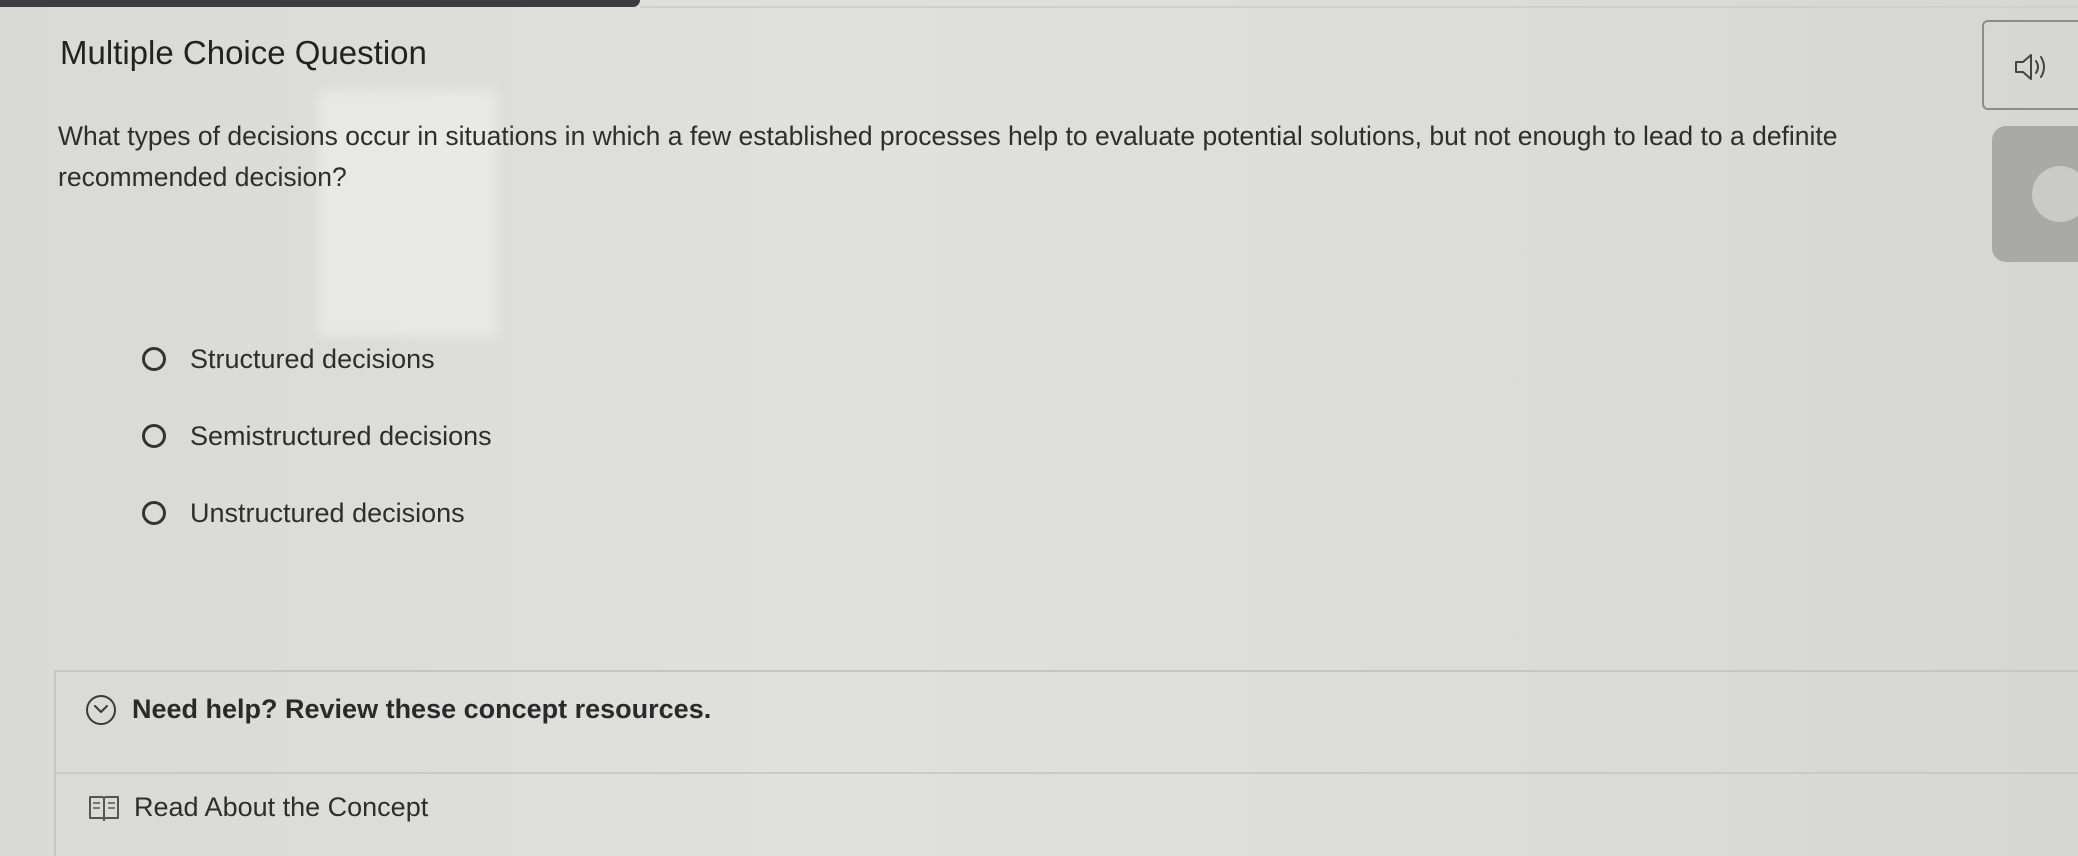 This screenshot has height=856, width=2078. I want to click on option-semistructured: Semistructured decisions, so click(317, 436).